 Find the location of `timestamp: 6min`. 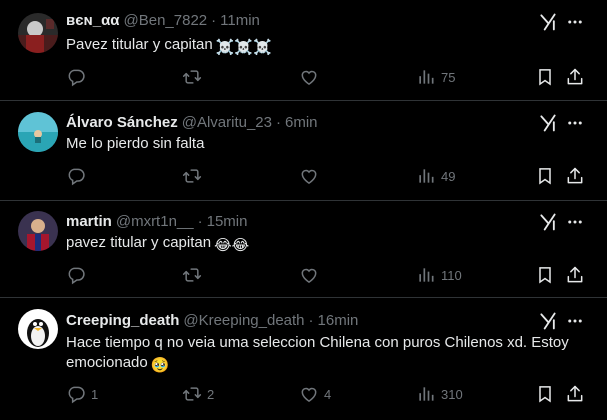

timestamp: 6min is located at coordinates (301, 122).